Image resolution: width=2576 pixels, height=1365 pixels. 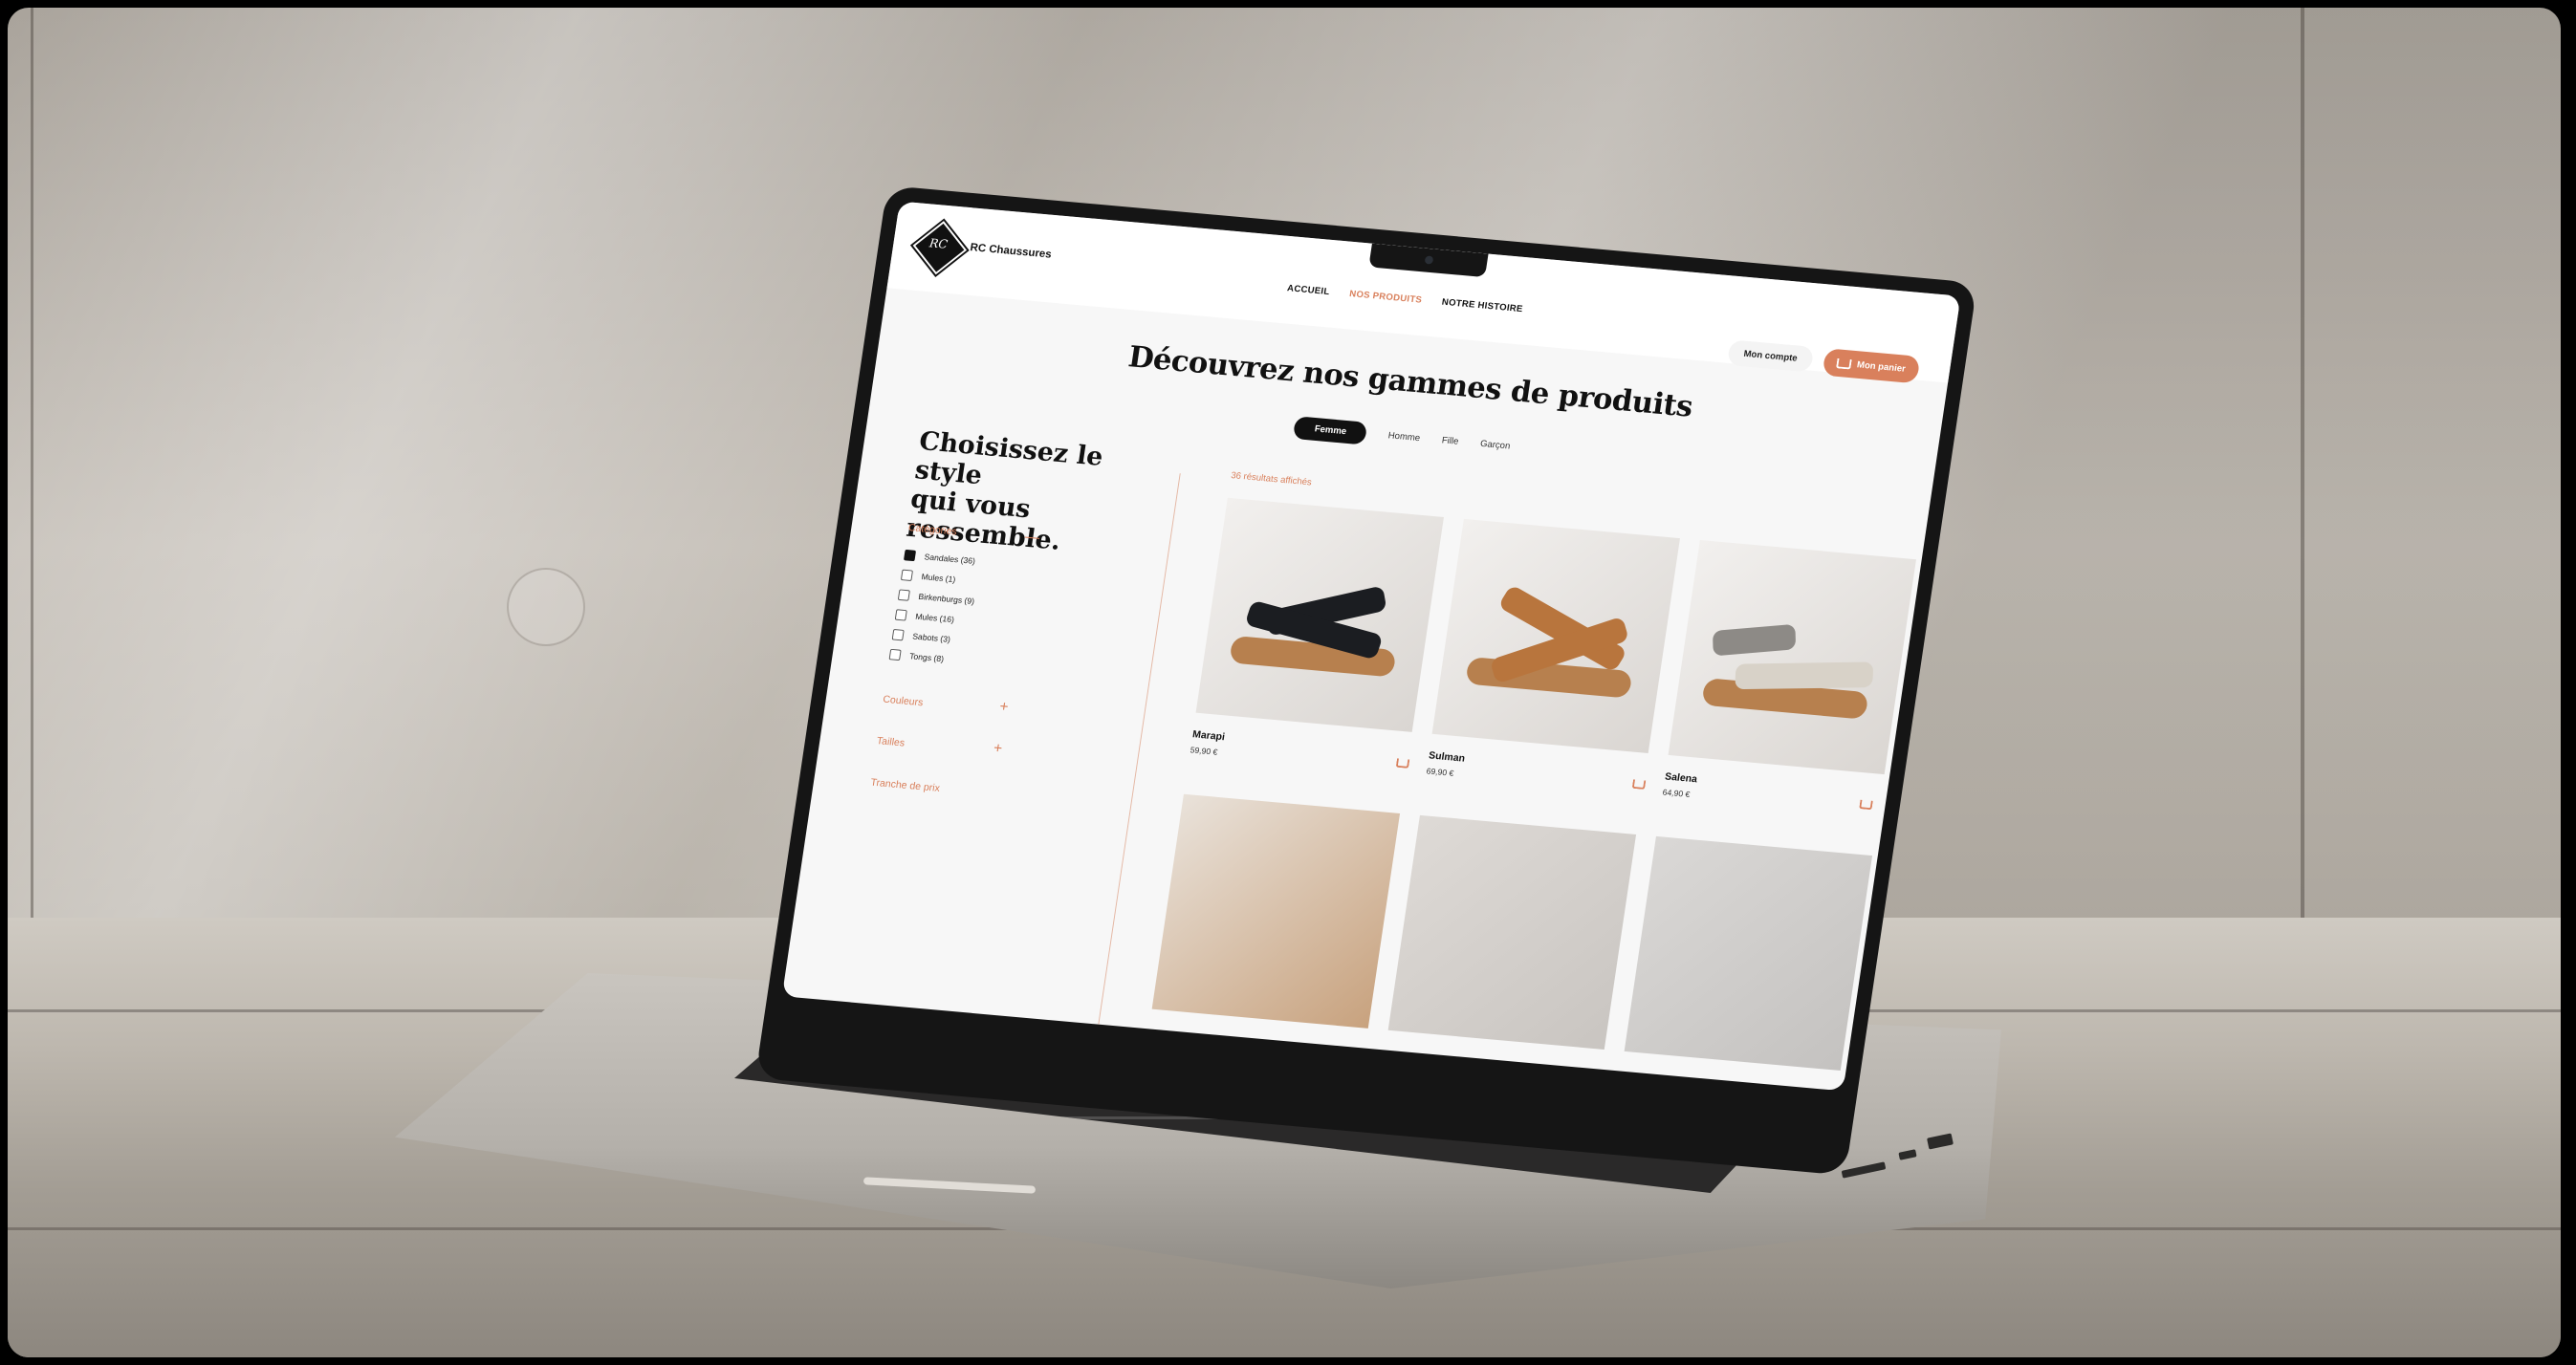 I want to click on camera-icon, so click(x=1429, y=260).